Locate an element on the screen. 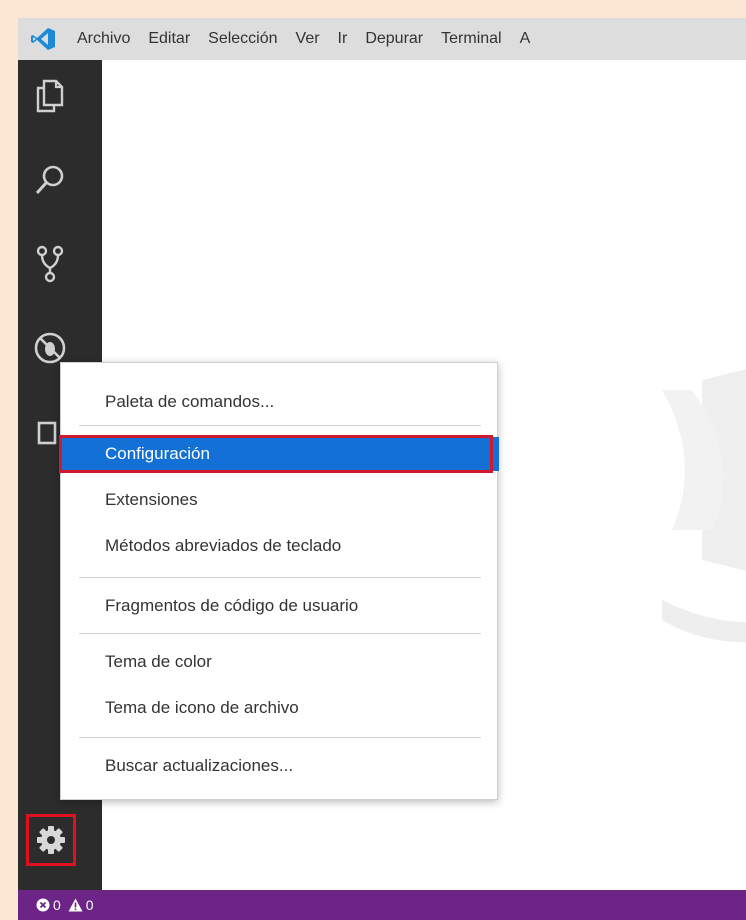  menu-item-user-snippets: Fragmentos de código de usuario is located at coordinates (280, 606).